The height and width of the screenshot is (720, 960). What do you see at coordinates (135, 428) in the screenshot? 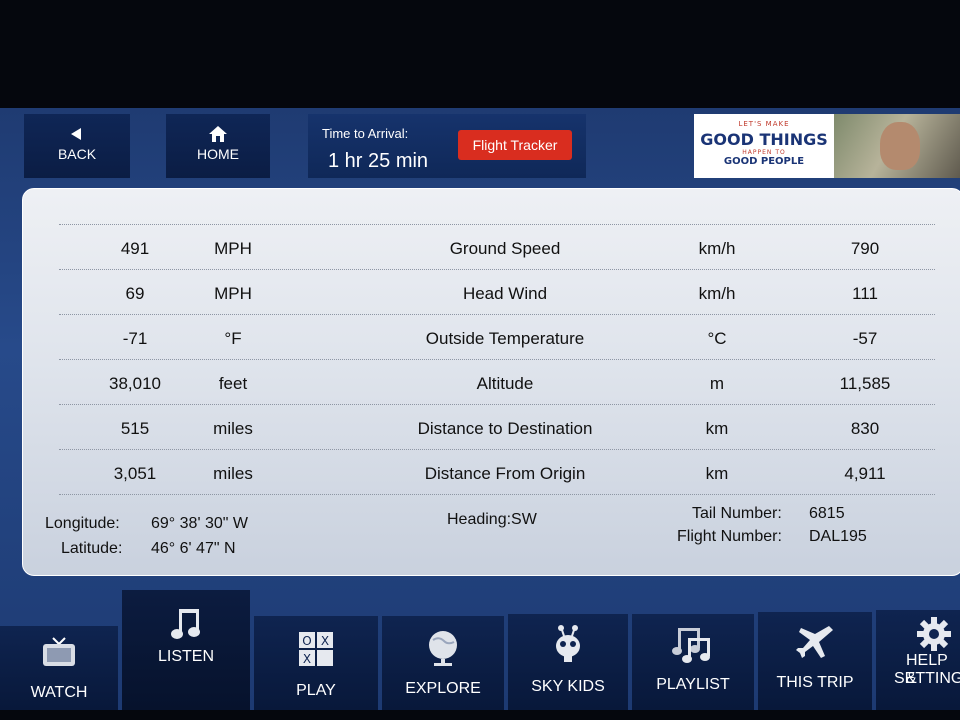
I see `imperial-value: 515` at bounding box center [135, 428].